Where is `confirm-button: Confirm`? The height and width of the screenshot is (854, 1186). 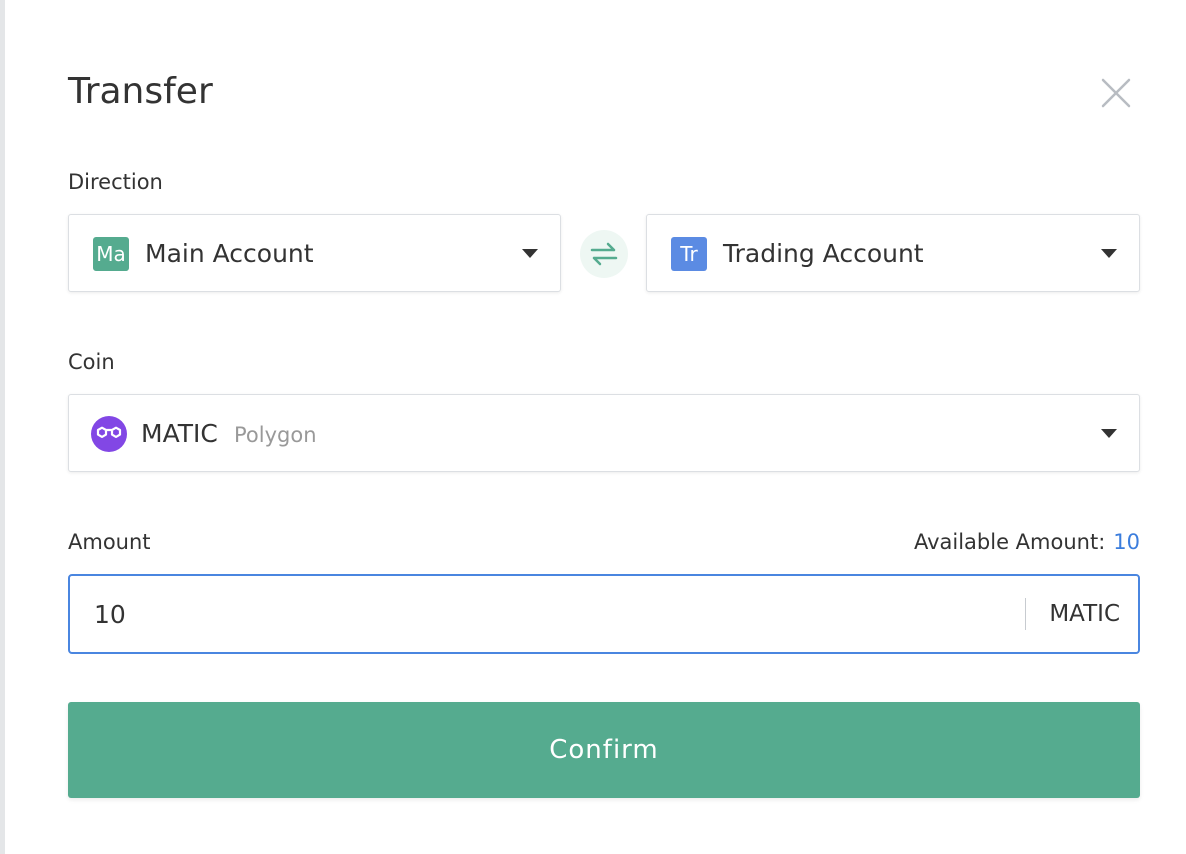
confirm-button: Confirm is located at coordinates (604, 750).